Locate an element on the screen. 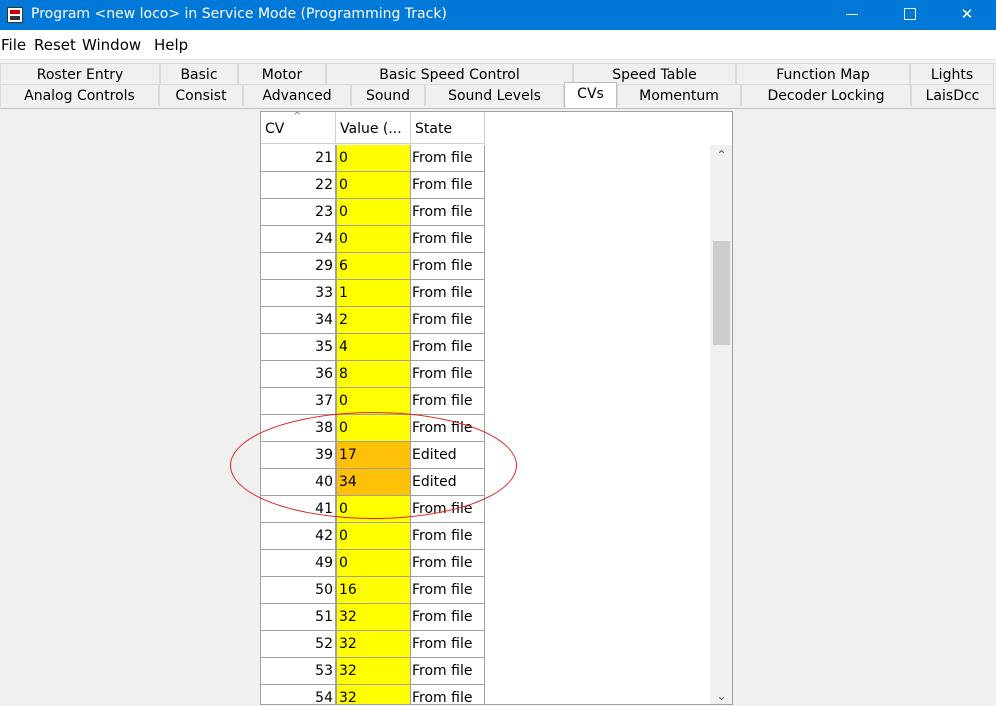 The width and height of the screenshot is (996, 706). table-row: 35 4 From file is located at coordinates (373, 347).